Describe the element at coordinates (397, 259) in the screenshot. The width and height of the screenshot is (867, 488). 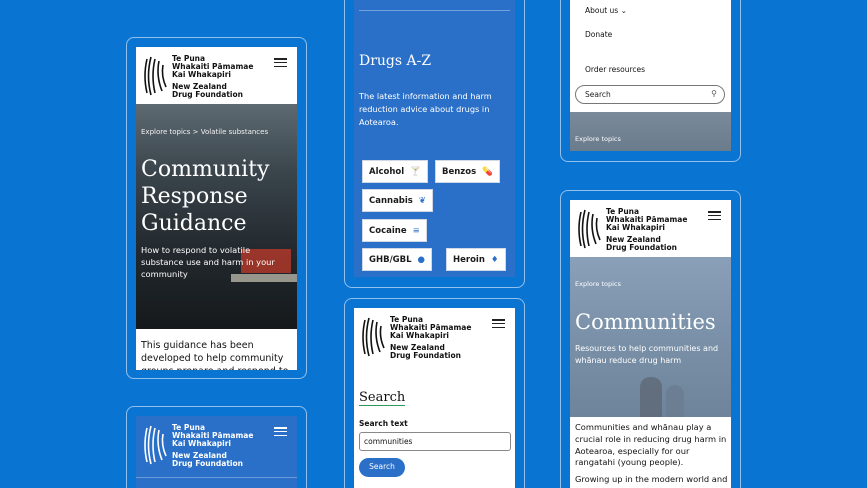
I see `chip-ghb-gbl: GHB/GBL ●` at that location.